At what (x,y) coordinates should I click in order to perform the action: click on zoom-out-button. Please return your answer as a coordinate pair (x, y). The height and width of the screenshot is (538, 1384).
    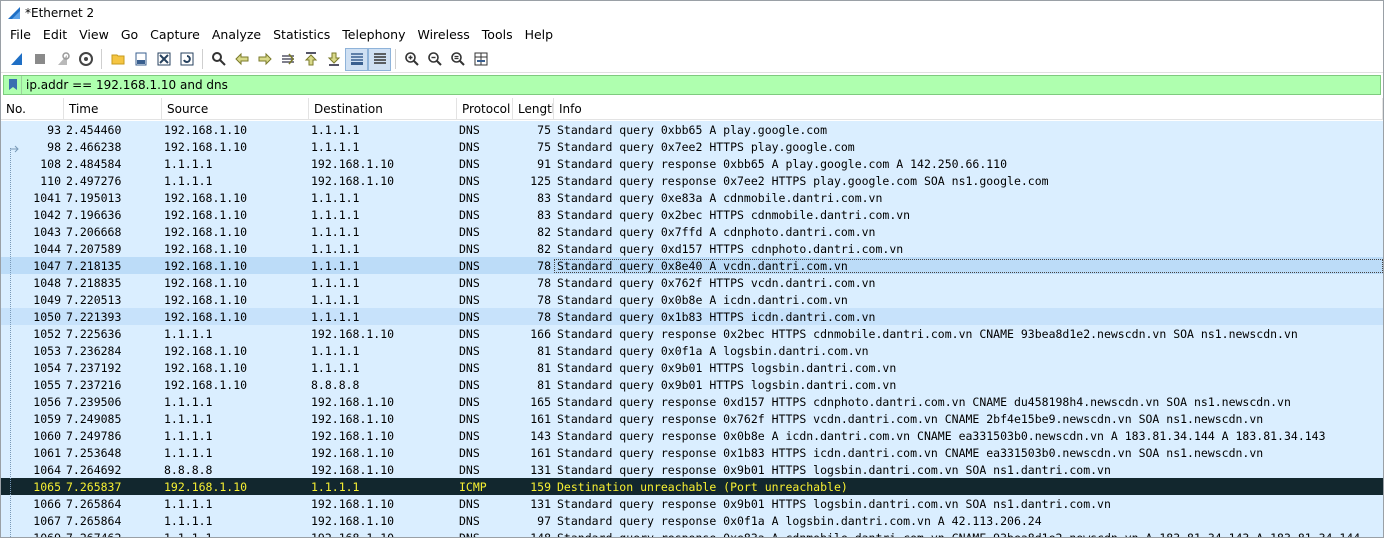
    Looking at the image, I should click on (434, 59).